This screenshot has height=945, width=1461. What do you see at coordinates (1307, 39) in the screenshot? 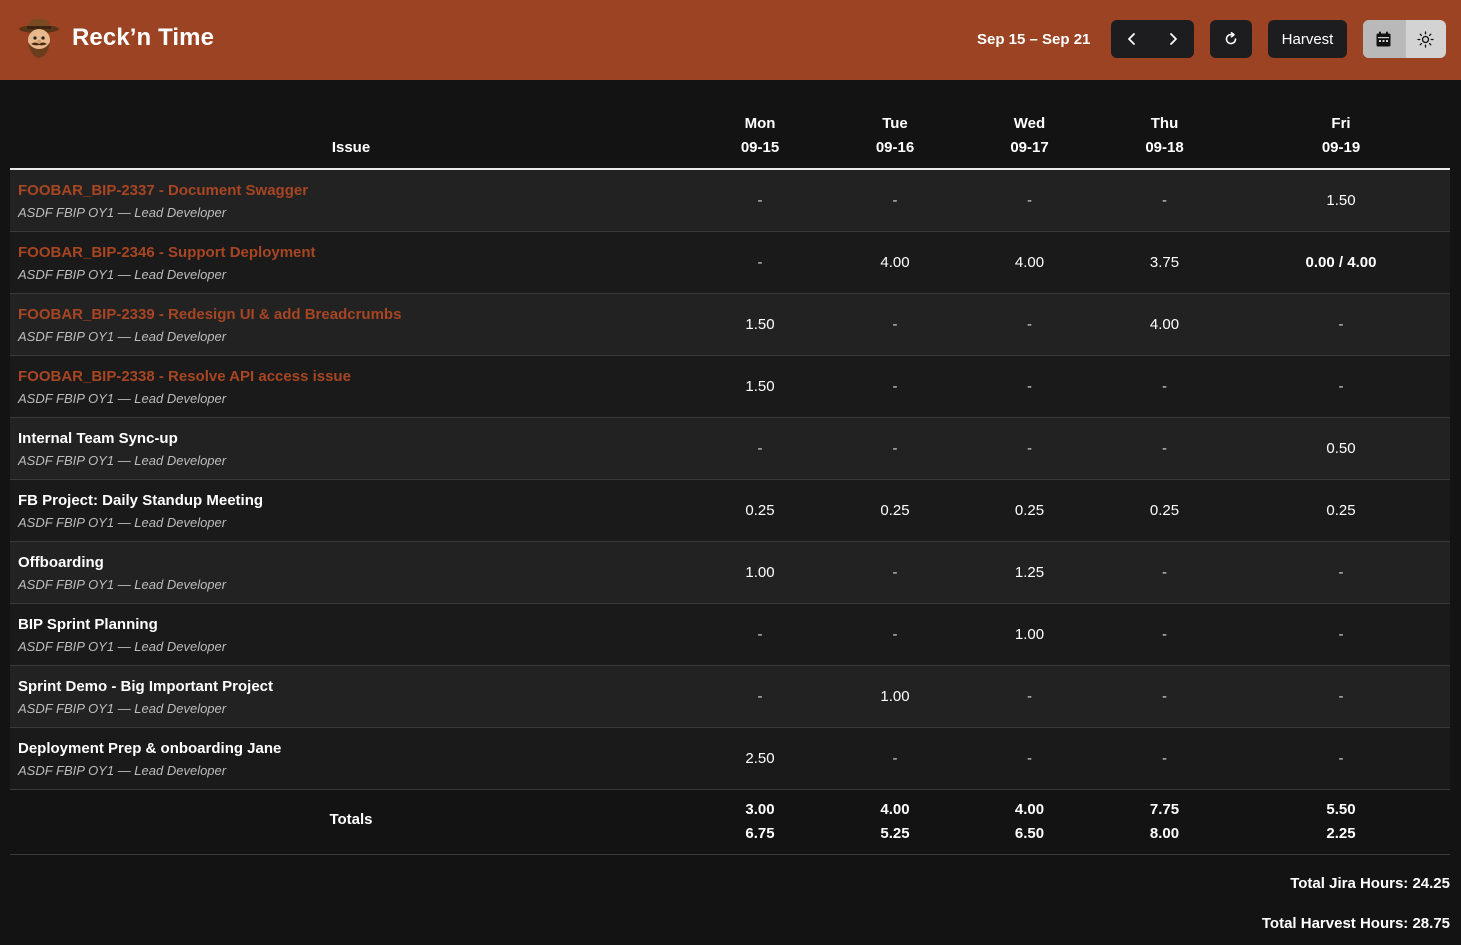
I see `harvest-button: Harvest` at bounding box center [1307, 39].